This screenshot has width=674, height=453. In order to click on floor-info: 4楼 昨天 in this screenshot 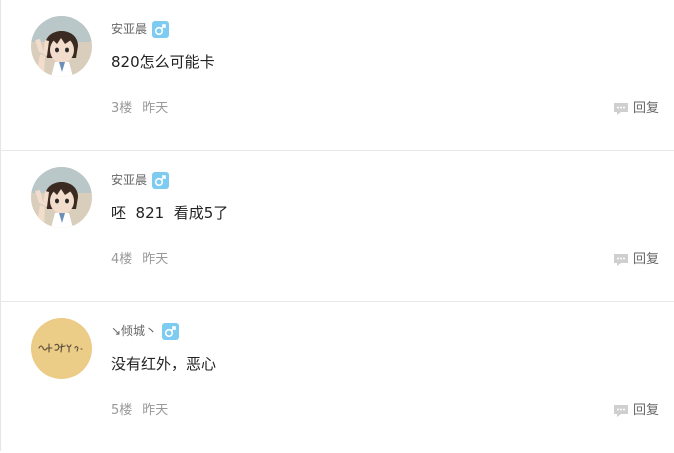, I will do `click(139, 260)`.